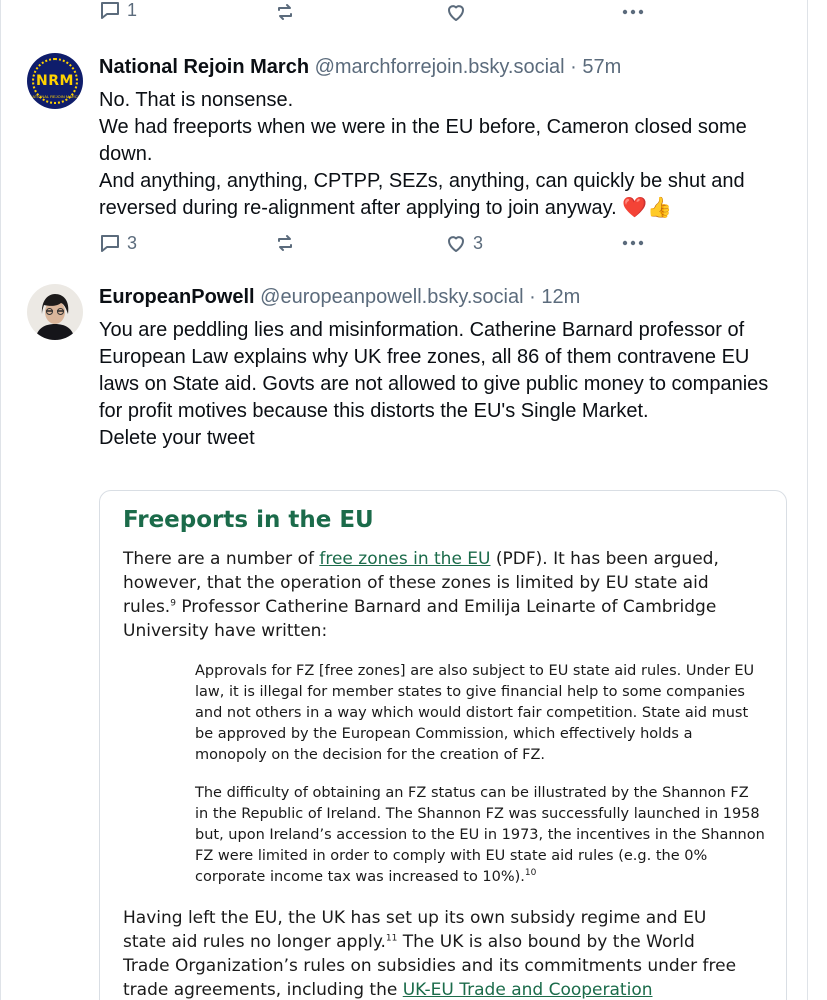 Image resolution: width=827 pixels, height=1000 pixels. I want to click on post-line: No. That is nonsense., so click(196, 100).